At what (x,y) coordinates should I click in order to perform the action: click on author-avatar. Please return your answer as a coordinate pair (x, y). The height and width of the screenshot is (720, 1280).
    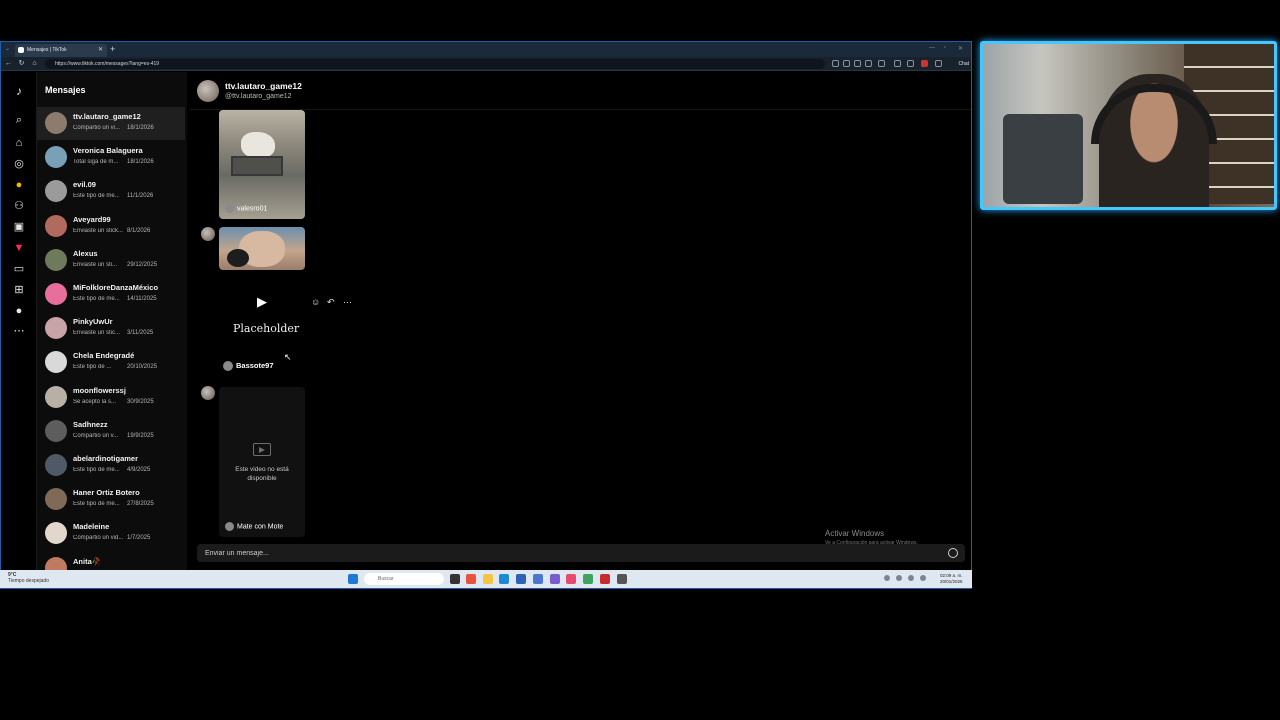
    Looking at the image, I should click on (228, 366).